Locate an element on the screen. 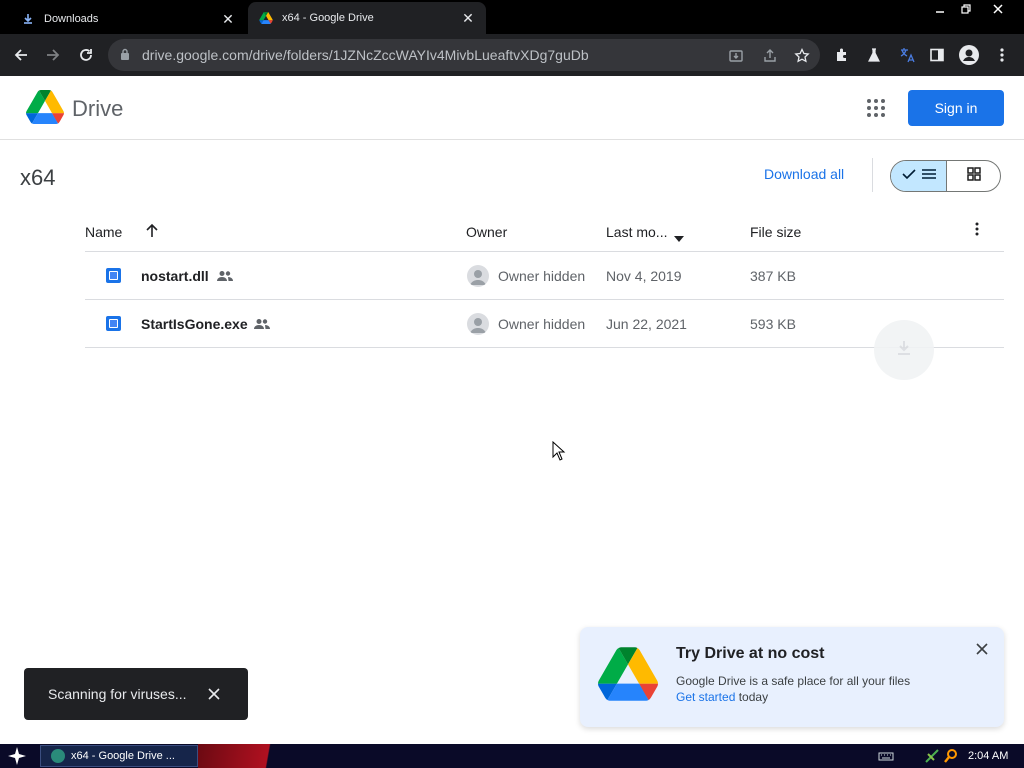 The height and width of the screenshot is (768, 1024). download-fab-button is located at coordinates (904, 350).